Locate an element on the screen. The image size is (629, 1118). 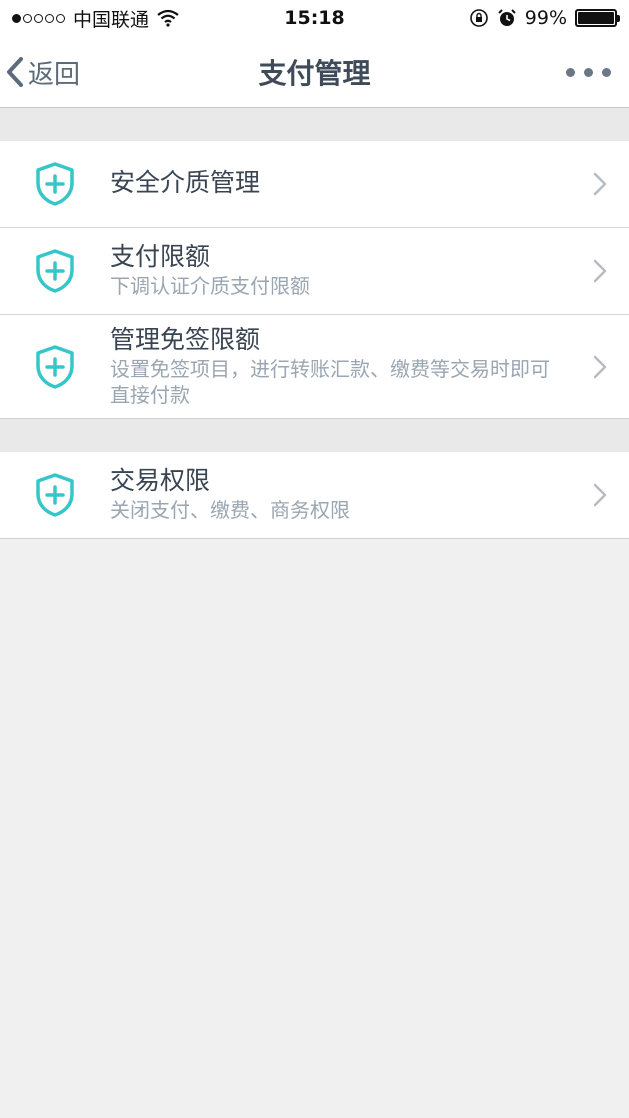
carrier-label: 中国联通 is located at coordinates (111, 19).